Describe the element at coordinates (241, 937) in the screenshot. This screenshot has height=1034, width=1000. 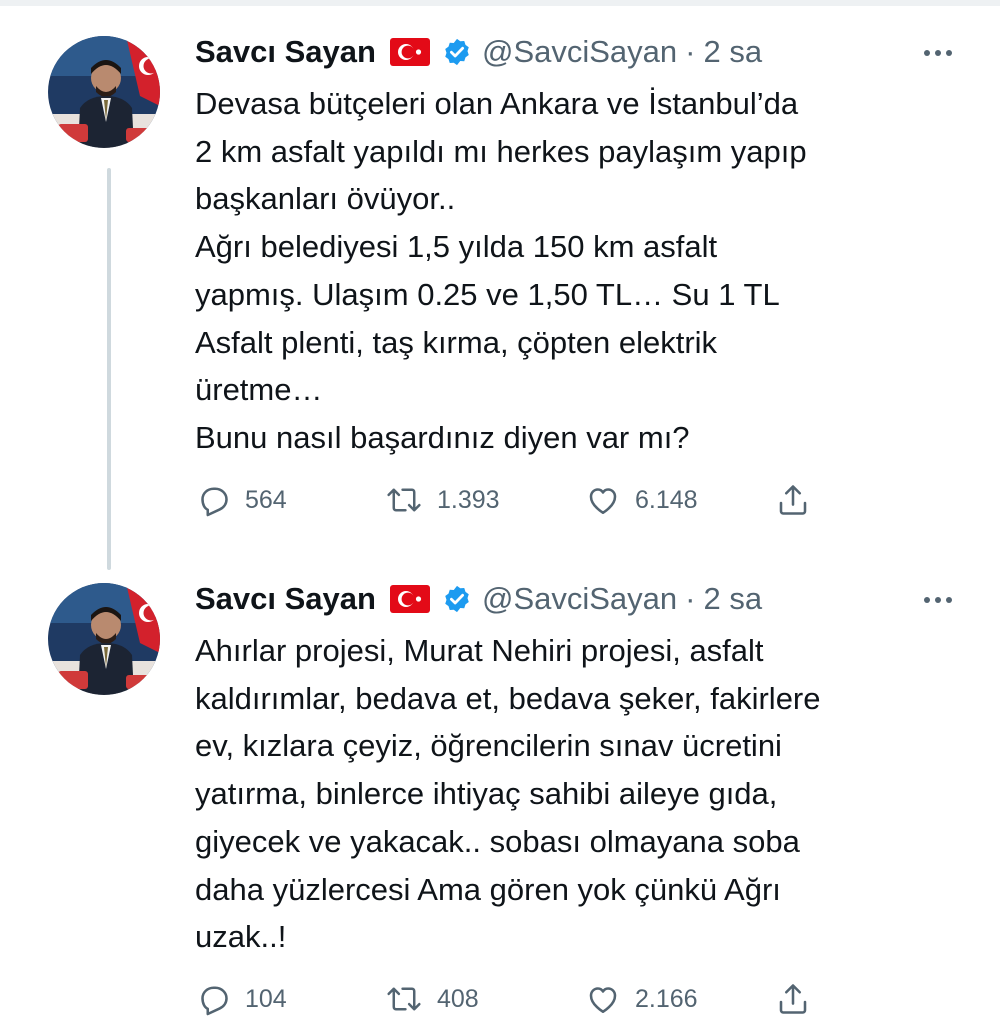
I see `tweet-text-line: uzak..!` at that location.